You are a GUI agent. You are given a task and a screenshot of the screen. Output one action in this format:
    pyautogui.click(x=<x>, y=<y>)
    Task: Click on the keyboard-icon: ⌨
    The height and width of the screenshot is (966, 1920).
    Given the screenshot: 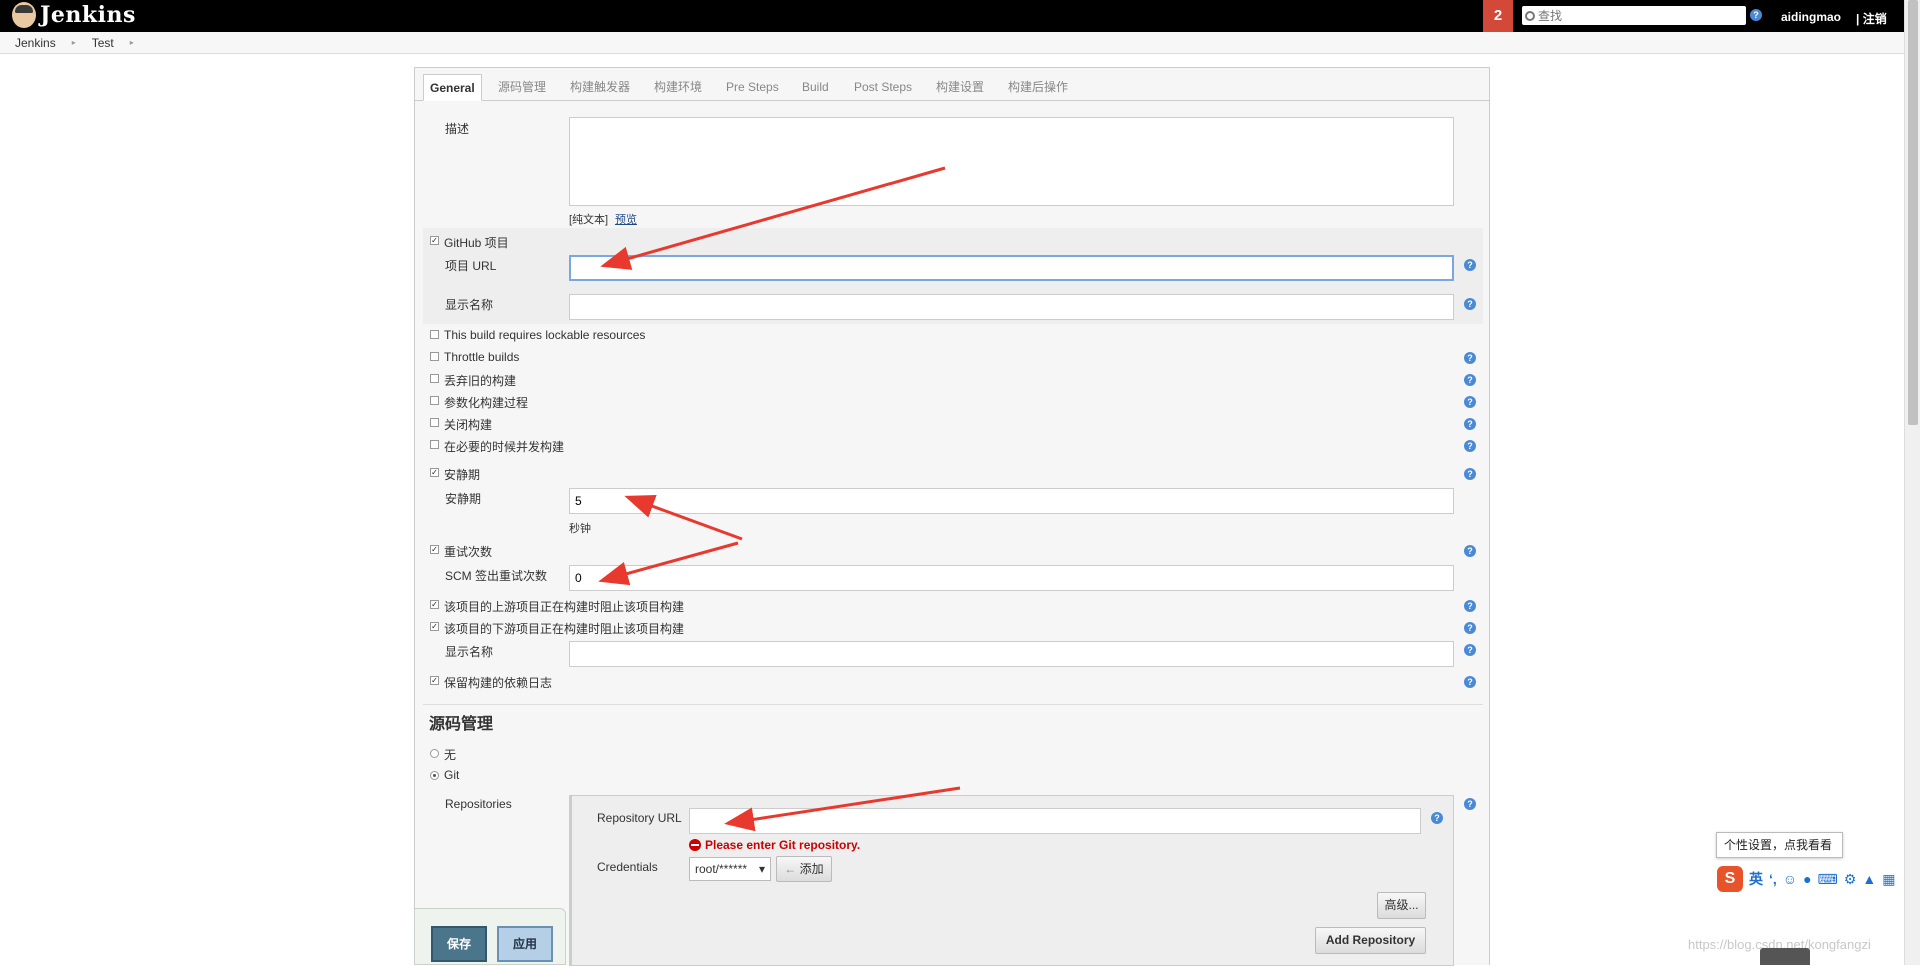 What is the action you would take?
    pyautogui.click(x=1828, y=879)
    